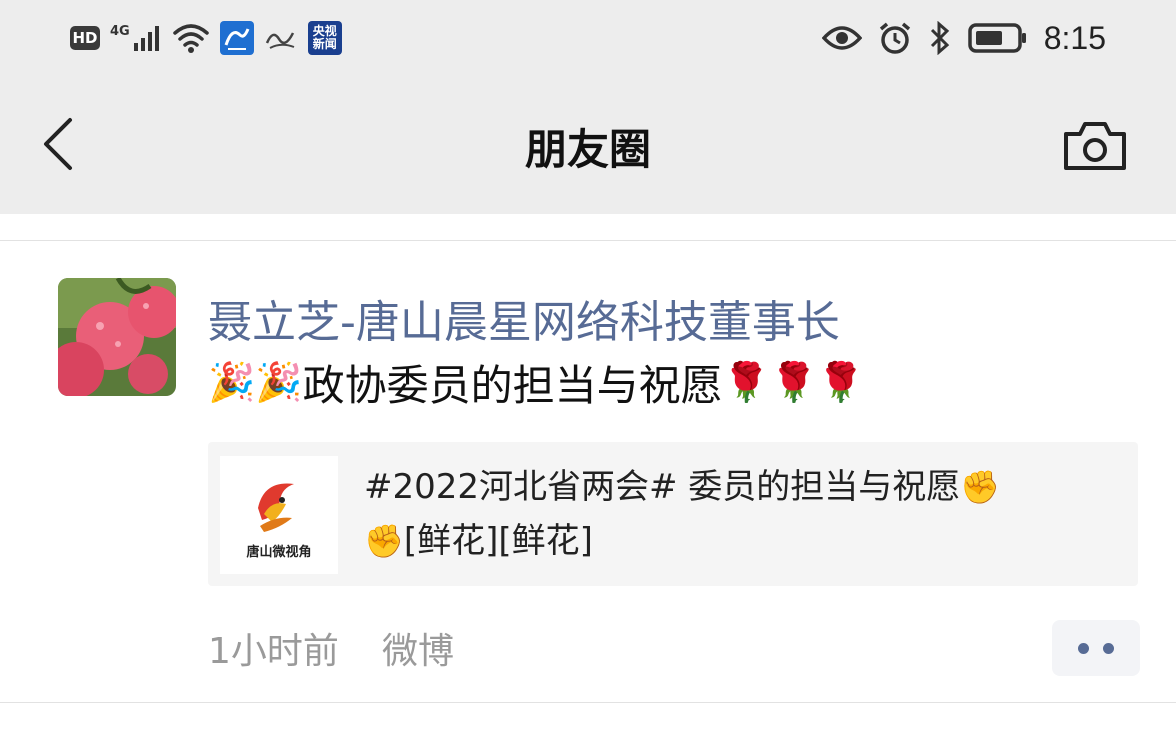 This screenshot has width=1176, height=732. I want to click on camera-button, so click(1095, 146).